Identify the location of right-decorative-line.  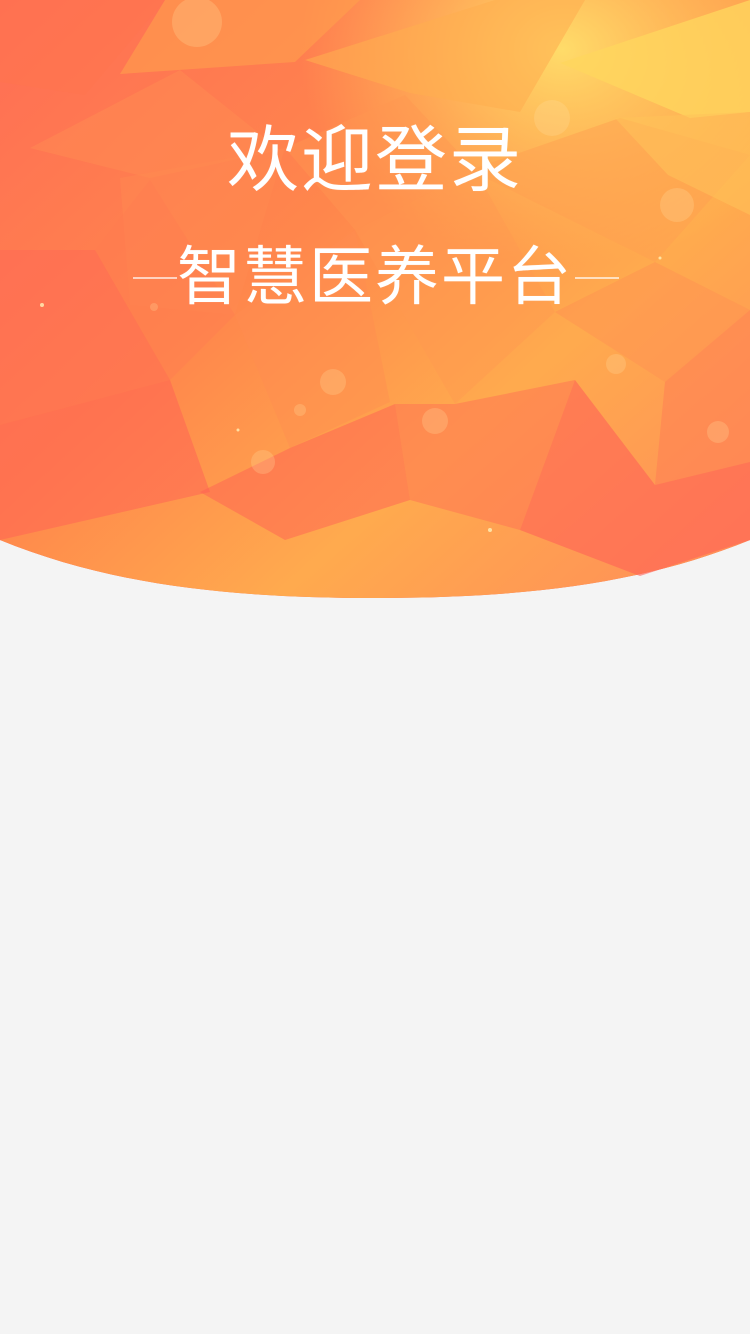
(597, 278).